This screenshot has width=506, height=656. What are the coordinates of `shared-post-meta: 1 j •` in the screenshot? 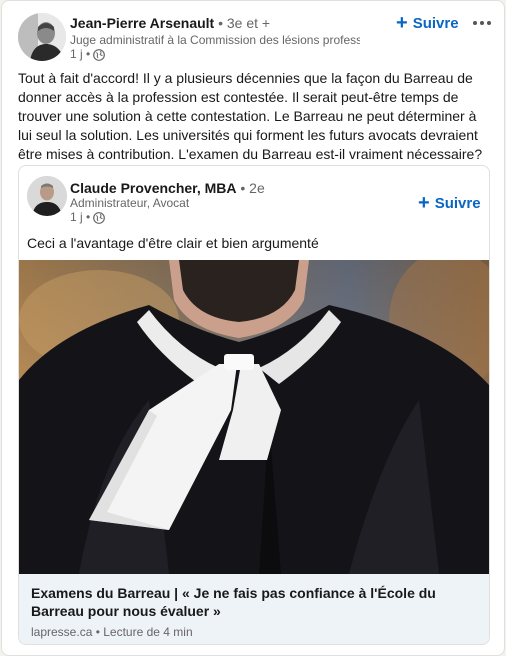 It's located at (88, 217).